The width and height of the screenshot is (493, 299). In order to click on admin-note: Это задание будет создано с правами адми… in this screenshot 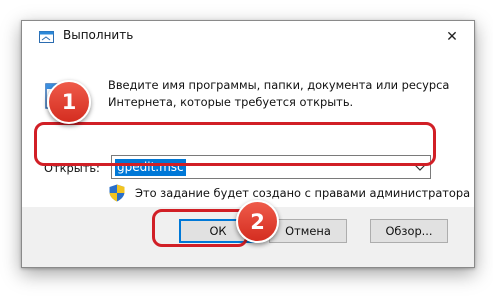, I will do `click(303, 193)`.